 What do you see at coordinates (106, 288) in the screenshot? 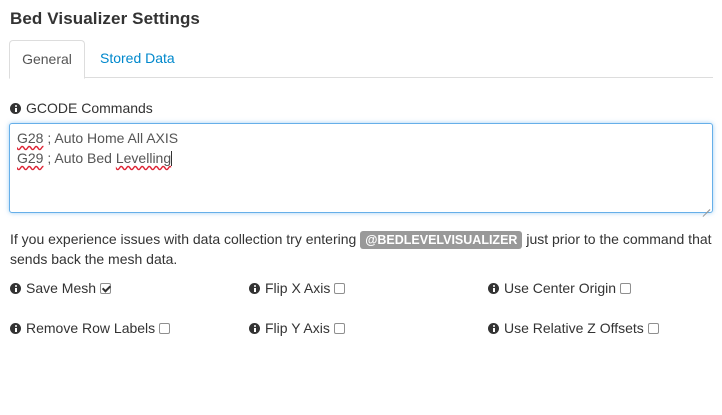
I see `save-mesh-checkbox` at bounding box center [106, 288].